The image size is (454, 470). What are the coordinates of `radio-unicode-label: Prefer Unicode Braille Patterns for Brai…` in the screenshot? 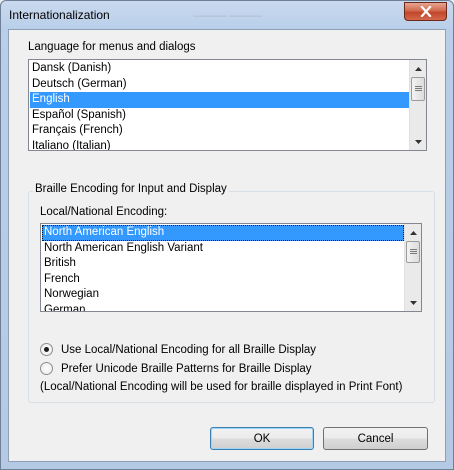 It's located at (186, 368).